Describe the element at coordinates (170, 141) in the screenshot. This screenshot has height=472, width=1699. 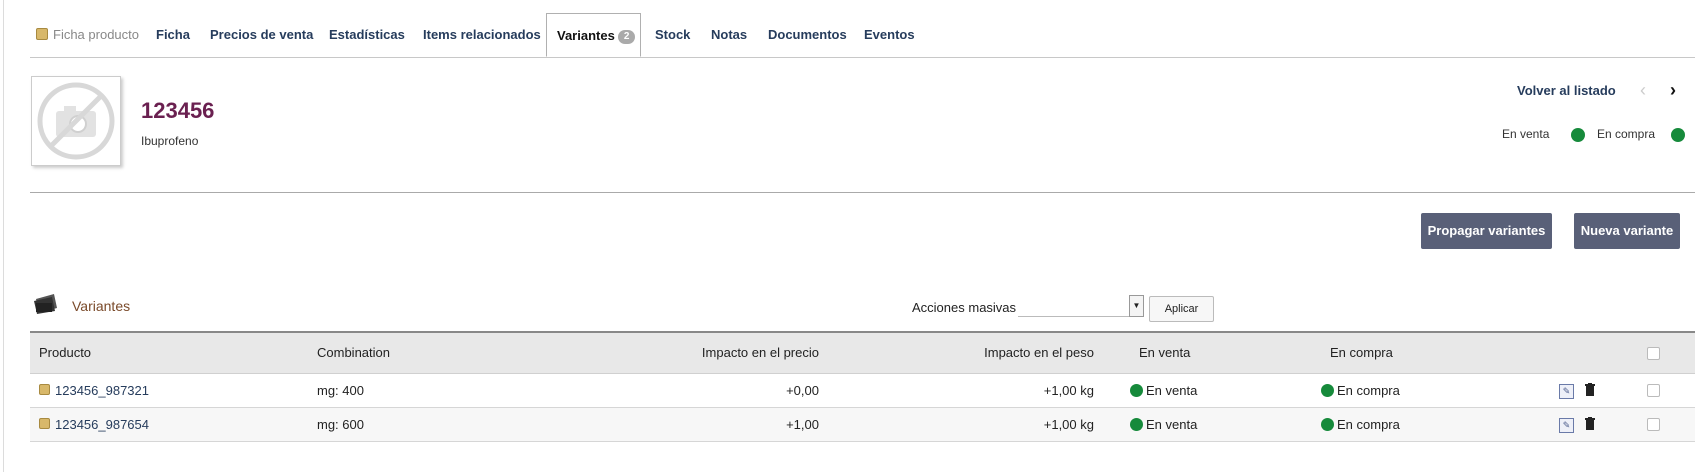
I see `product-label: Ibuprofeno` at that location.